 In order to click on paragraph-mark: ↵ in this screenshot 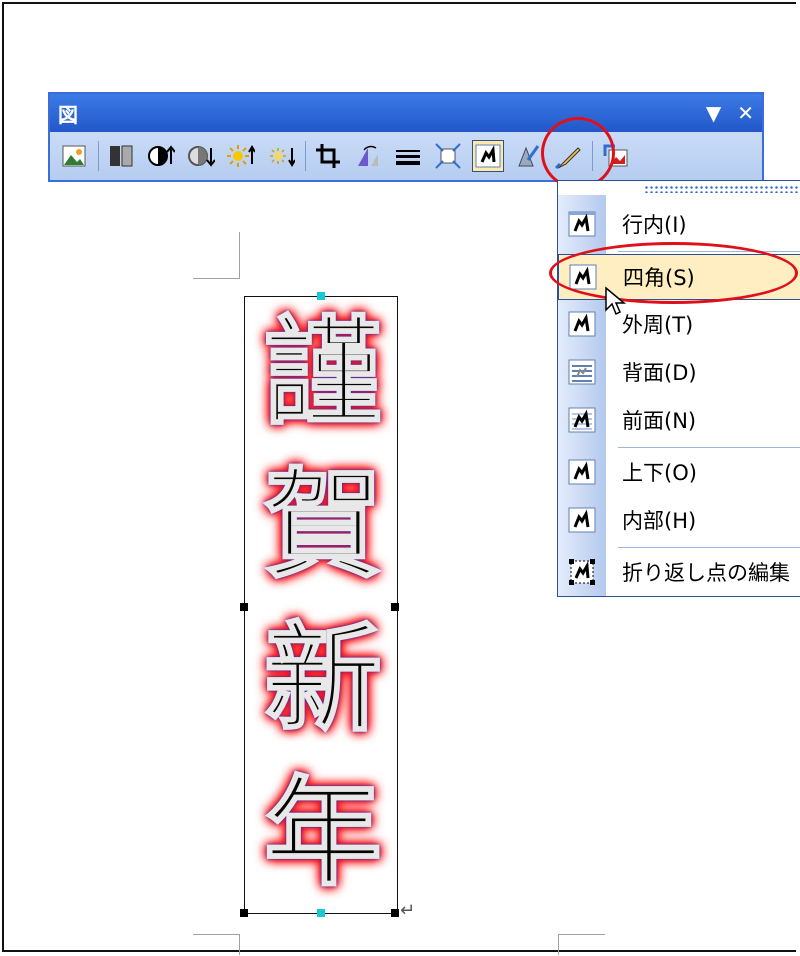, I will do `click(408, 910)`.